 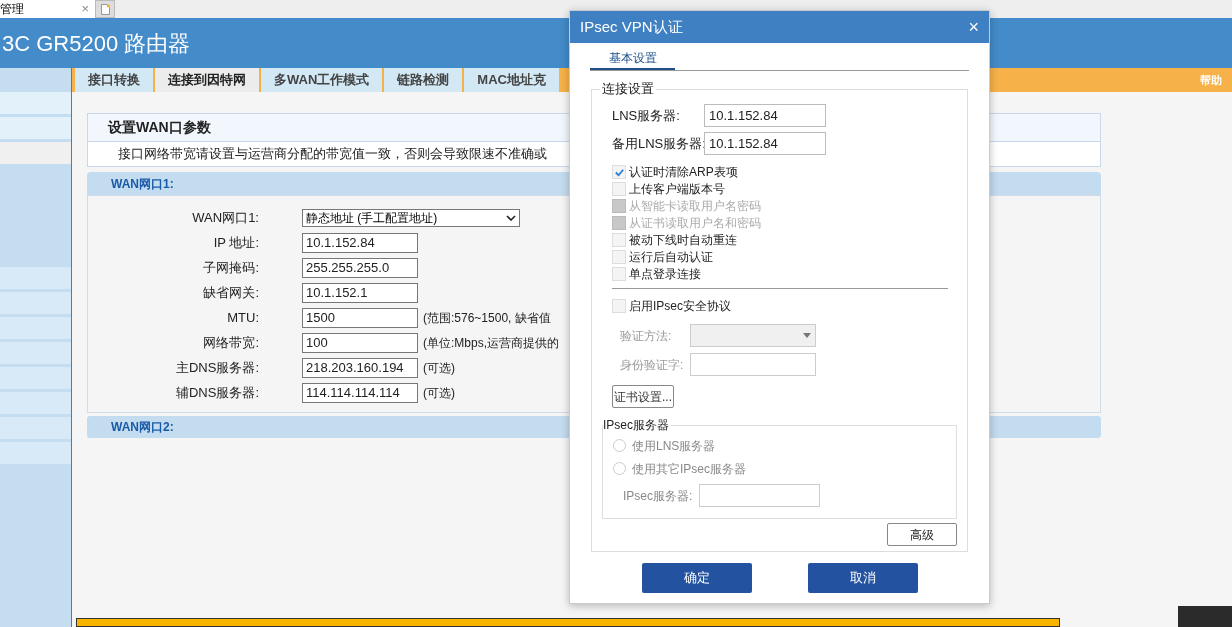 I want to click on cancel-button: 取消, so click(x=862, y=578).